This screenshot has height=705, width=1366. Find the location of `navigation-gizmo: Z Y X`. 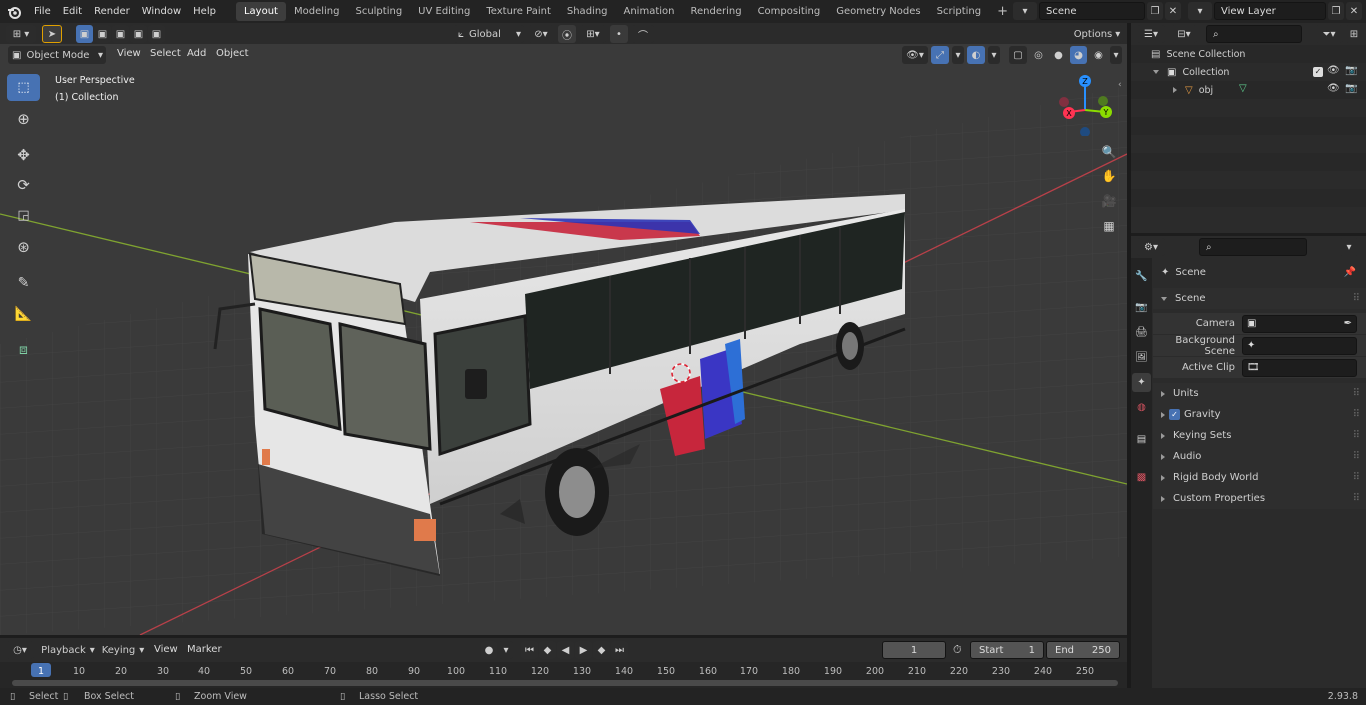

navigation-gizmo: Z Y X is located at coordinates (1087, 104).